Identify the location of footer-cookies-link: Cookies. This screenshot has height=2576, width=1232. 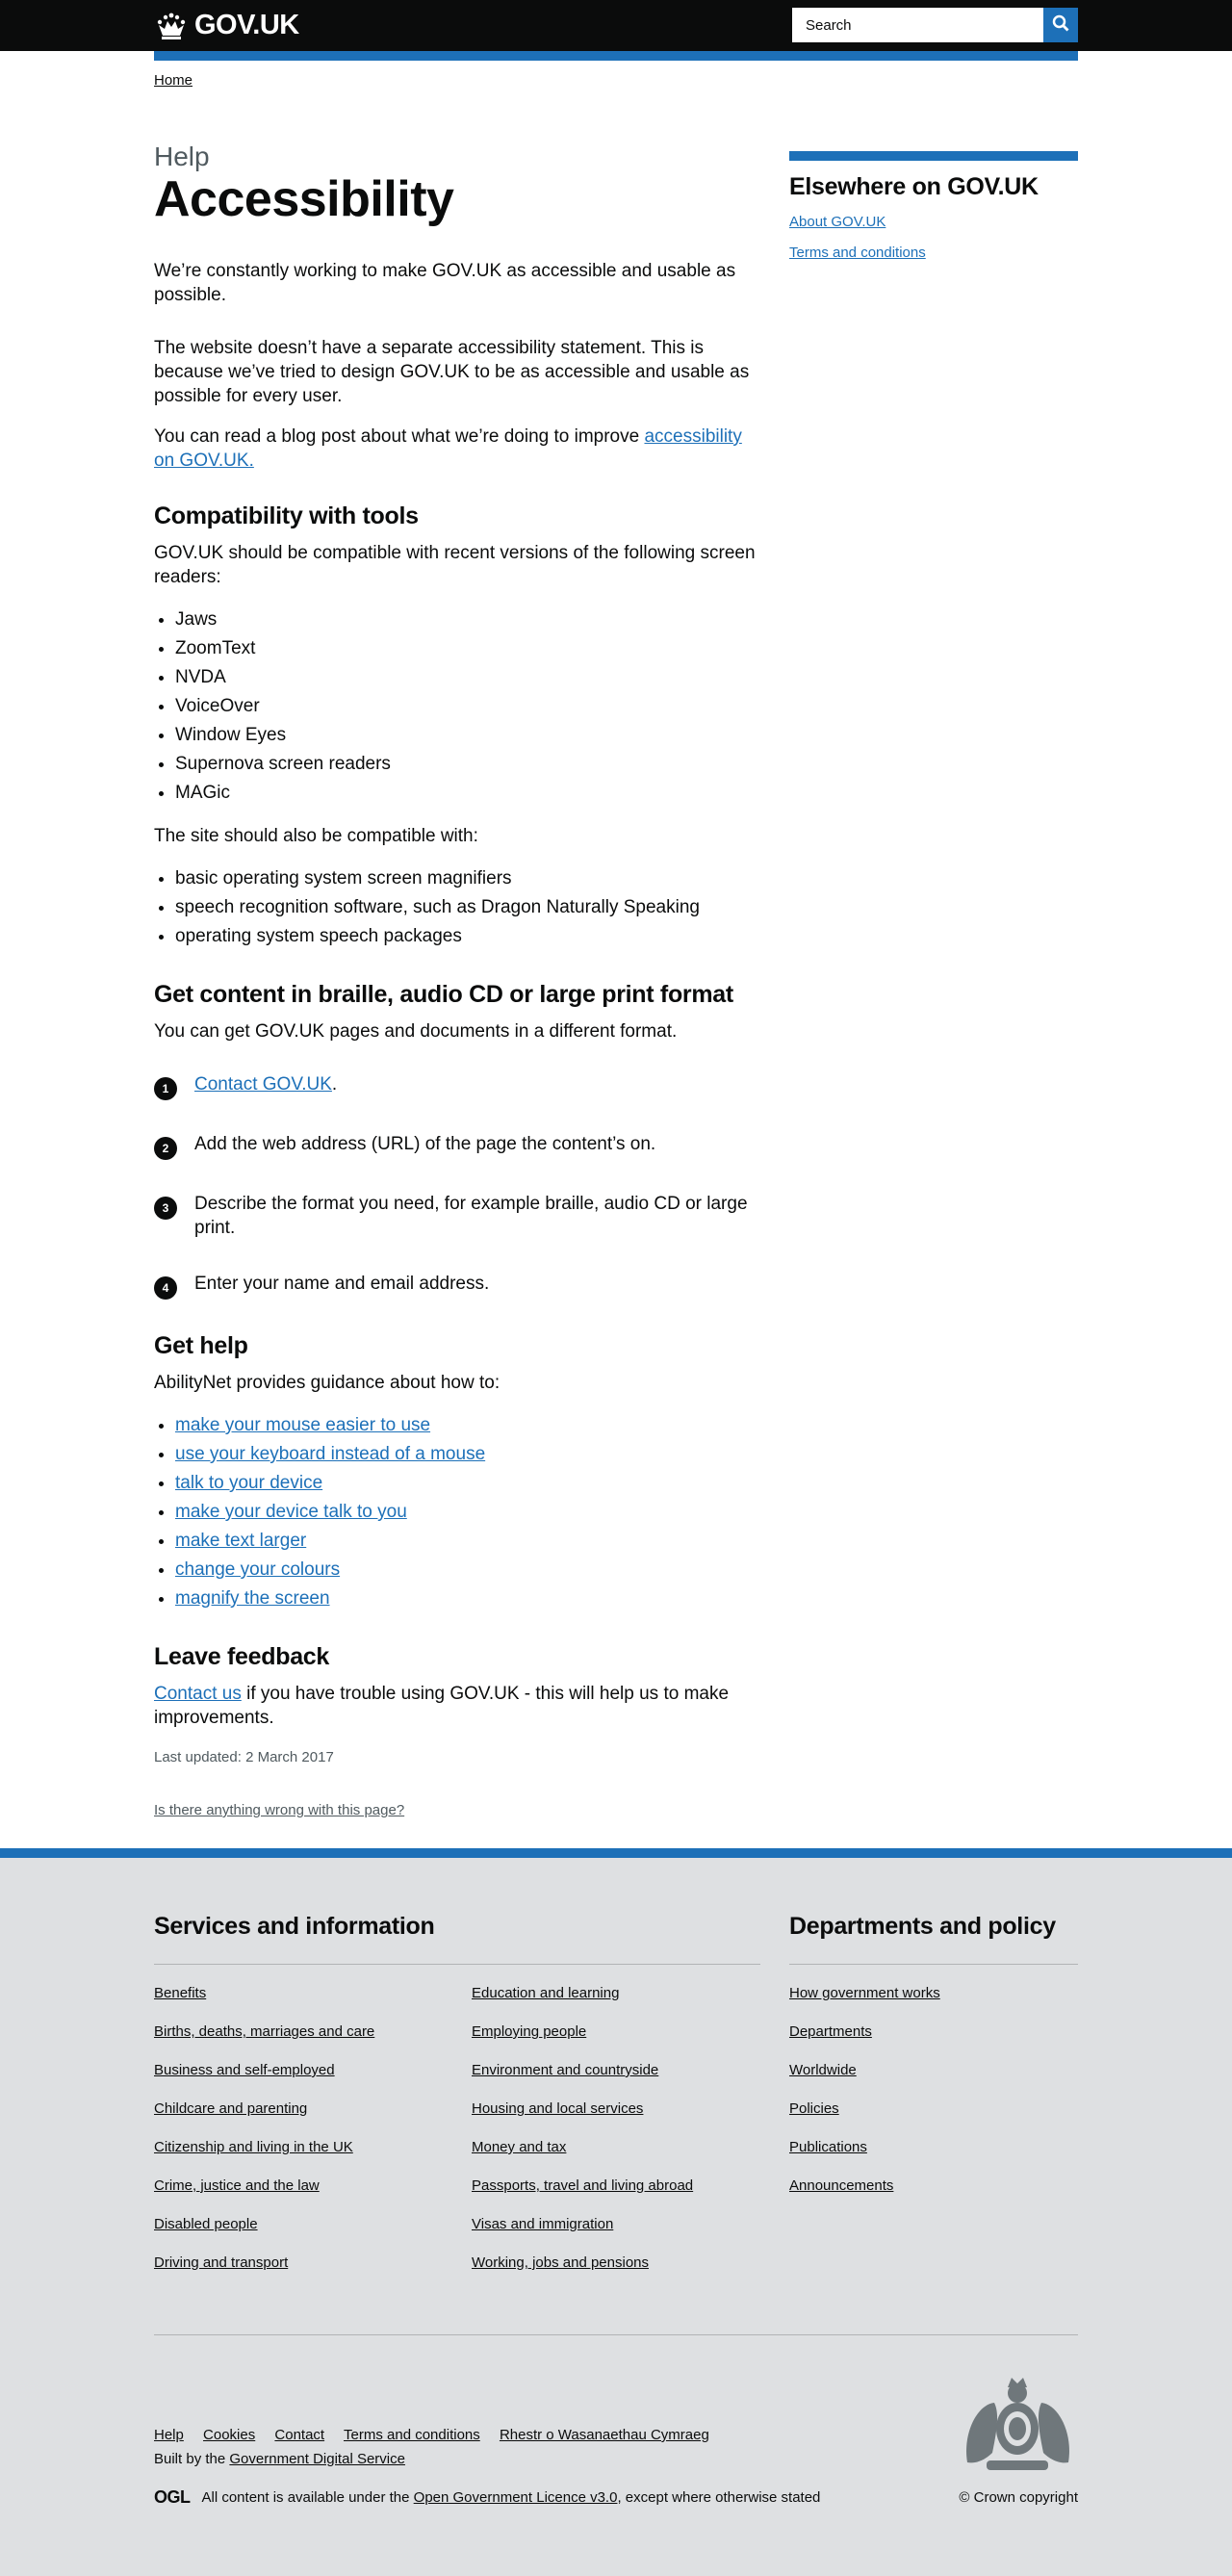
(229, 2435).